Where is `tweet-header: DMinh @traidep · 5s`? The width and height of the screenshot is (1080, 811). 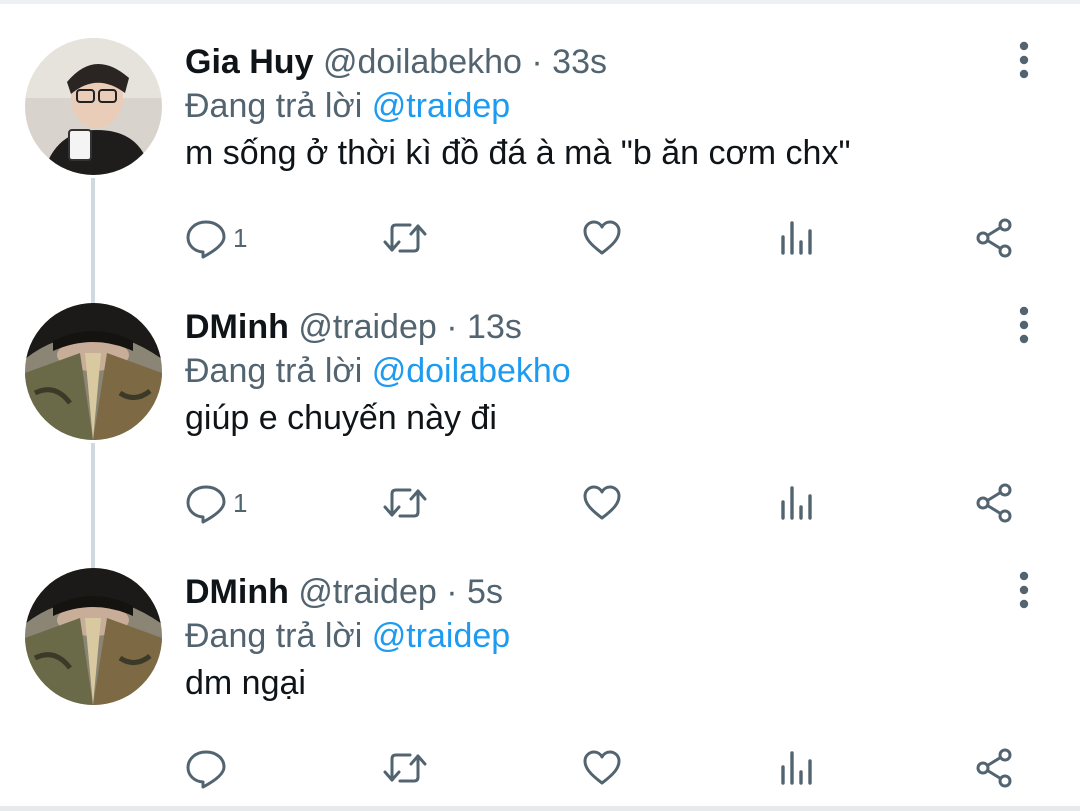 tweet-header: DMinh @traidep · 5s is located at coordinates (595, 592).